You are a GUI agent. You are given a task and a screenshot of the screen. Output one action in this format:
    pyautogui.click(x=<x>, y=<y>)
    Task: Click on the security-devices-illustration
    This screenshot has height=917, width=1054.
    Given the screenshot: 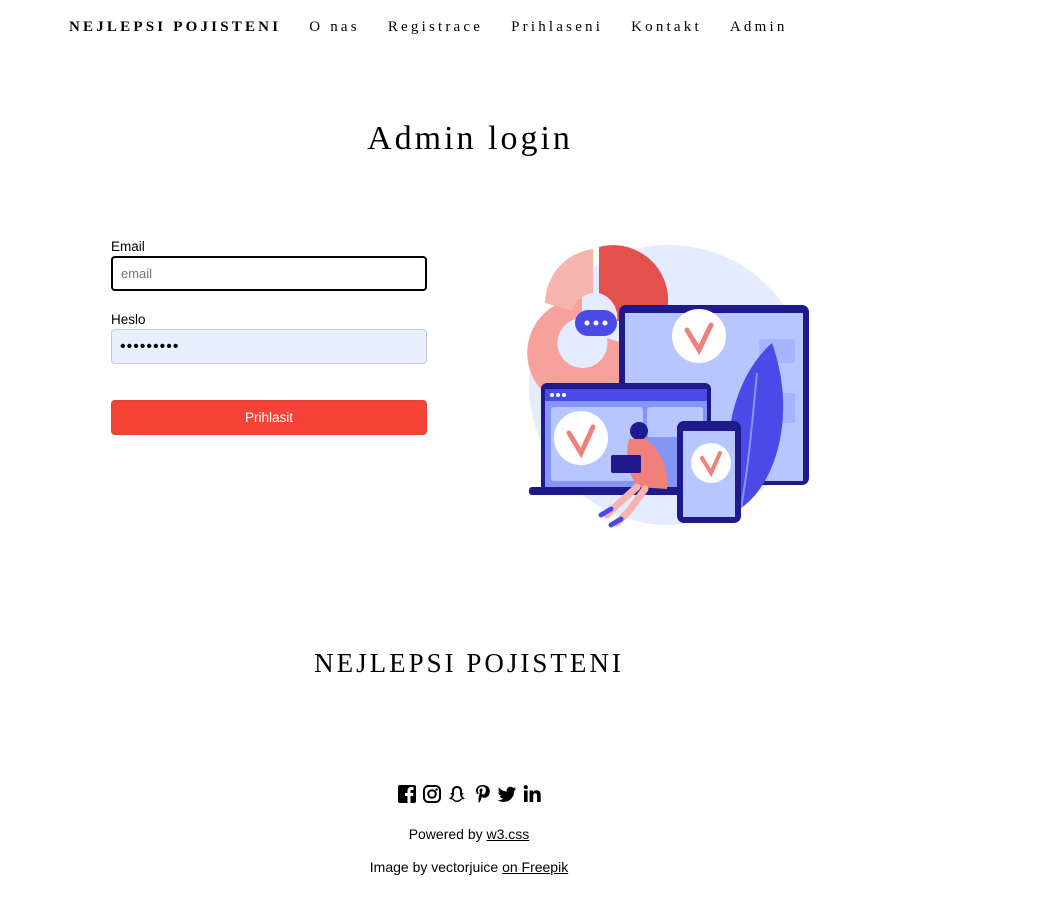 What is the action you would take?
    pyautogui.click(x=668, y=386)
    